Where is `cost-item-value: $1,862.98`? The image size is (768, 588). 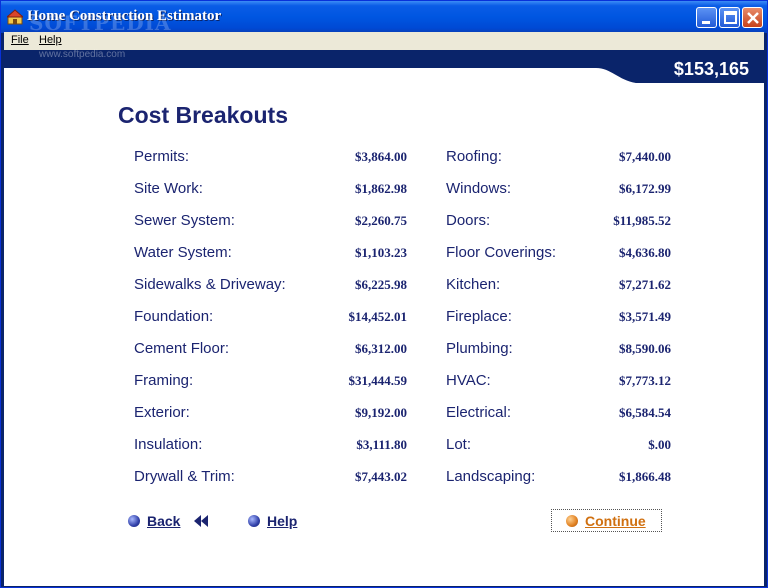 cost-item-value: $1,862.98 is located at coordinates (381, 188).